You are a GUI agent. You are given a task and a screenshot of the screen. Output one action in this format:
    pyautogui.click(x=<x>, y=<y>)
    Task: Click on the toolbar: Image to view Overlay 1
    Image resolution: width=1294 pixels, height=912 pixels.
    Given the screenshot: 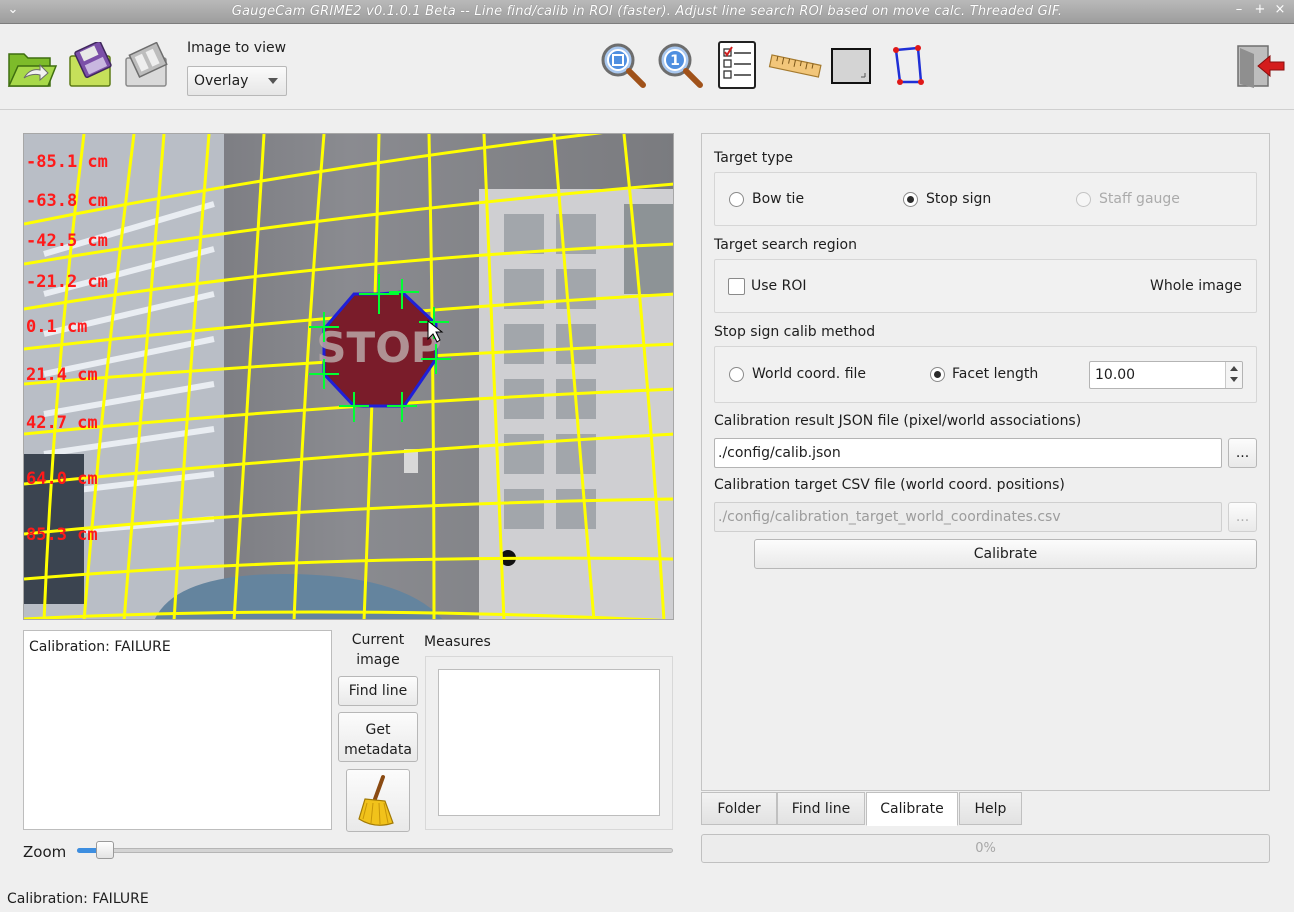 What is the action you would take?
    pyautogui.click(x=647, y=67)
    